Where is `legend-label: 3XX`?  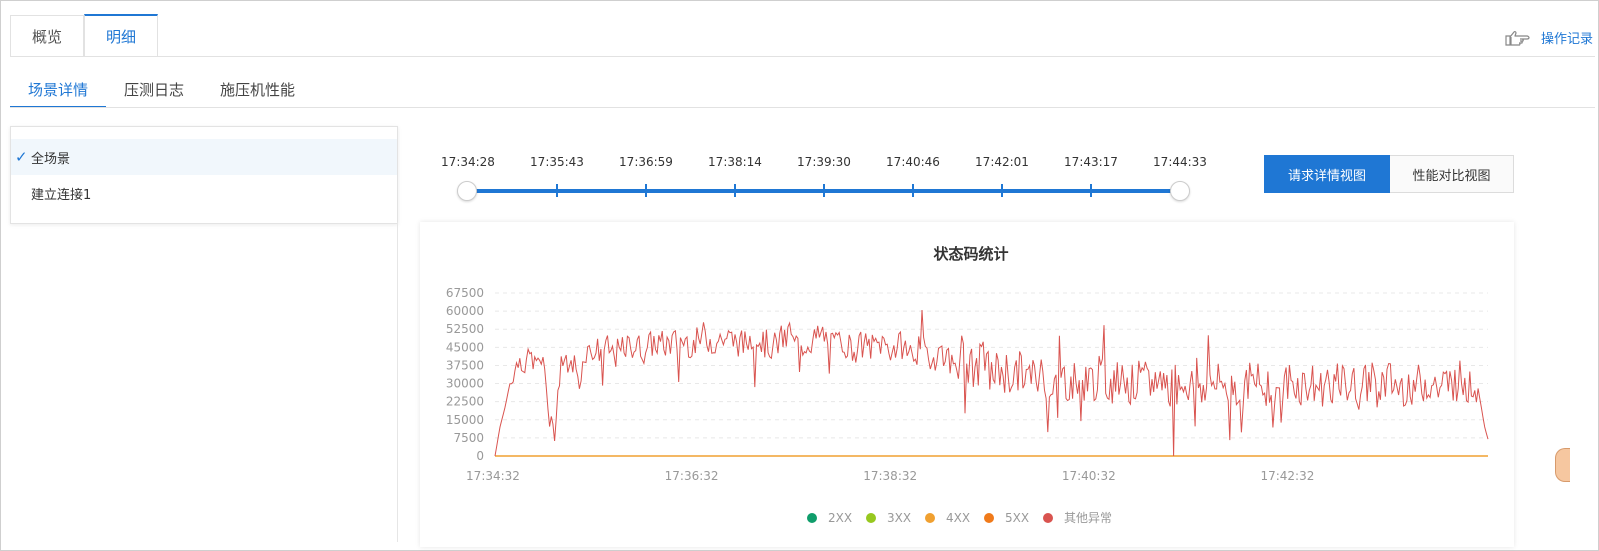 legend-label: 3XX is located at coordinates (899, 518).